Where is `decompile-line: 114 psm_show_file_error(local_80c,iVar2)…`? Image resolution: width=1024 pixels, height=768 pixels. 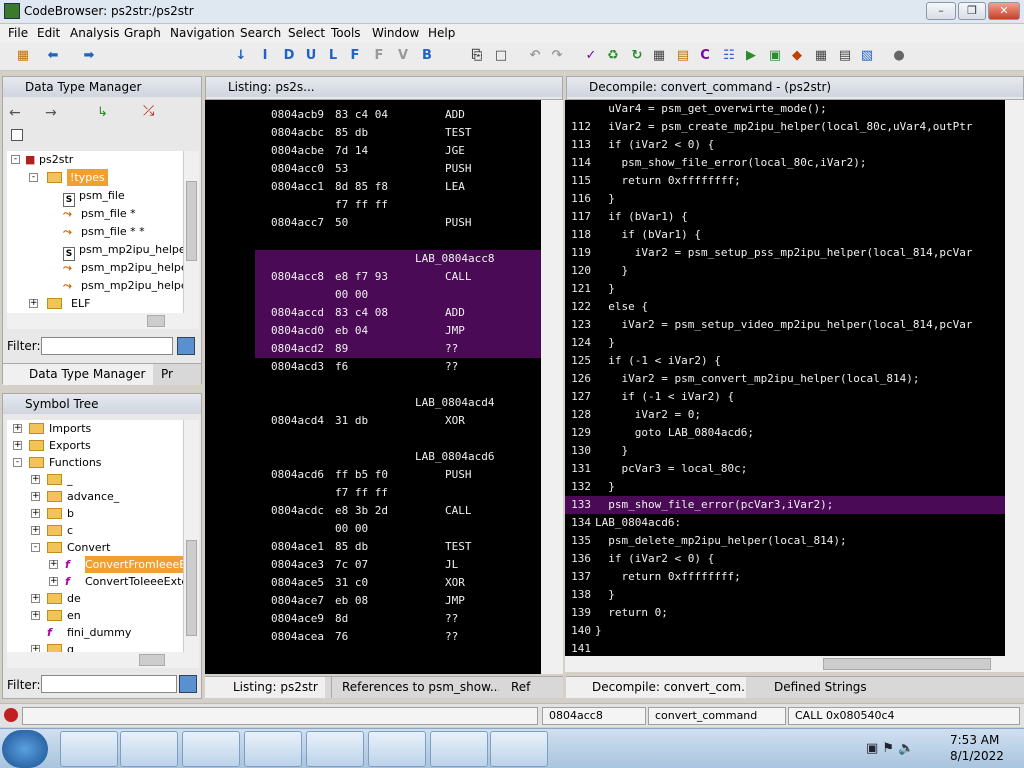 decompile-line: 114 psm_show_file_error(local_80c,iVar2)… is located at coordinates (785, 163).